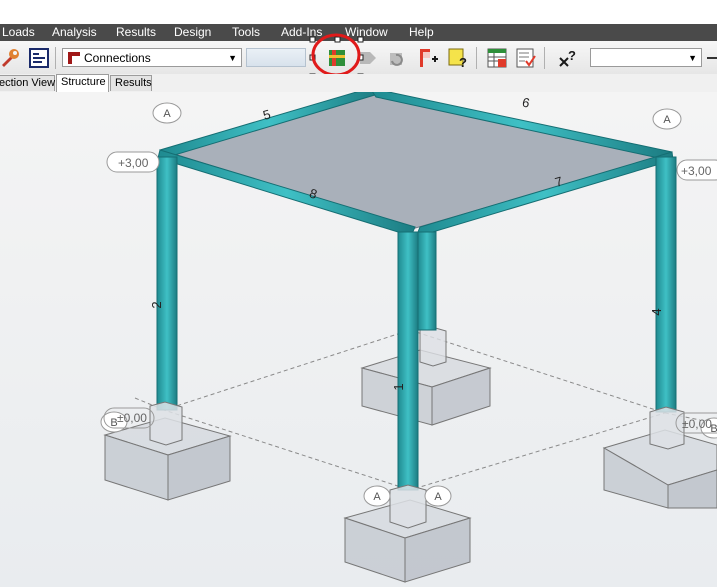 The image size is (717, 587). What do you see at coordinates (18, 32) in the screenshot?
I see `menu-loads: Loads` at bounding box center [18, 32].